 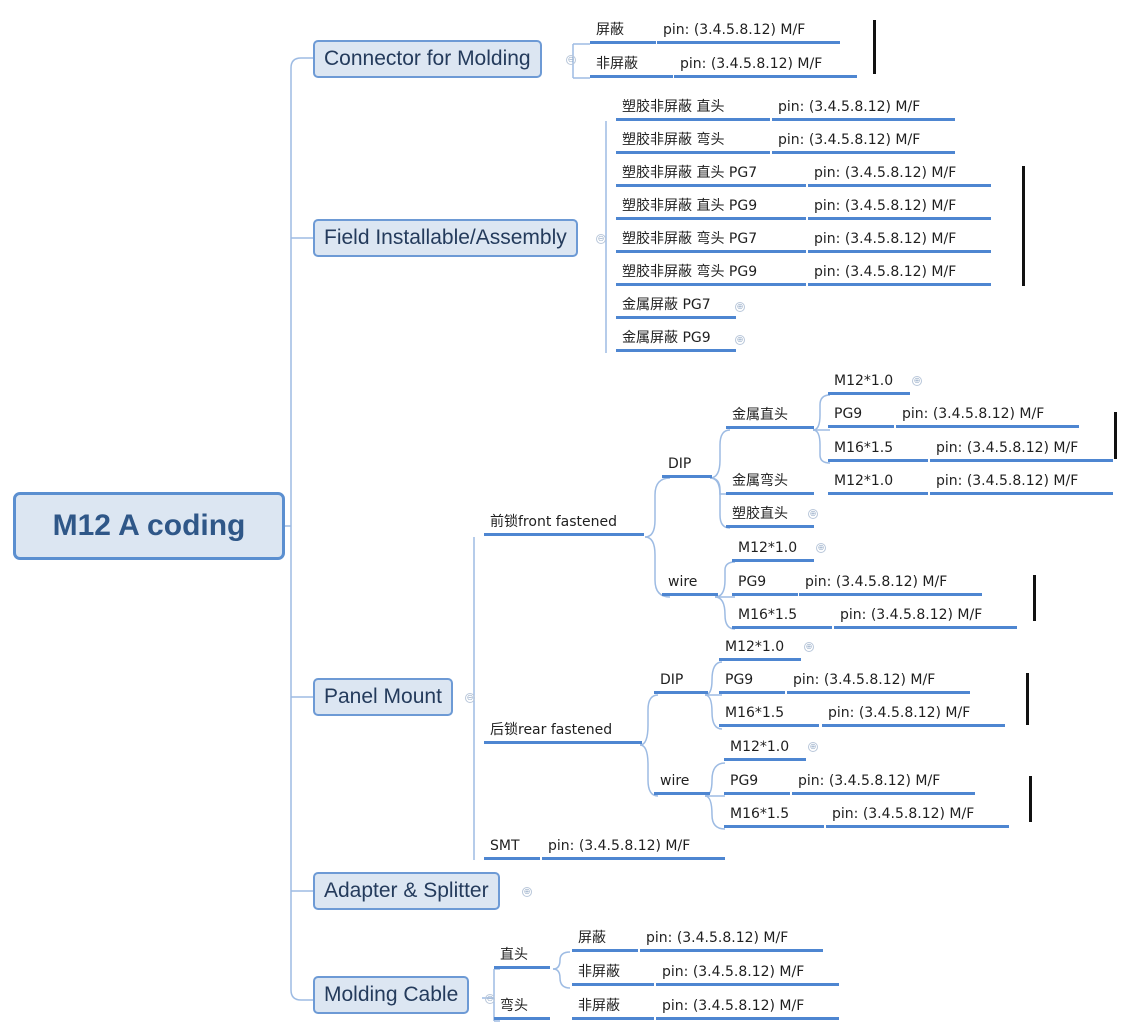 I want to click on node-front-fastened: 前锁front fastened, so click(x=564, y=524).